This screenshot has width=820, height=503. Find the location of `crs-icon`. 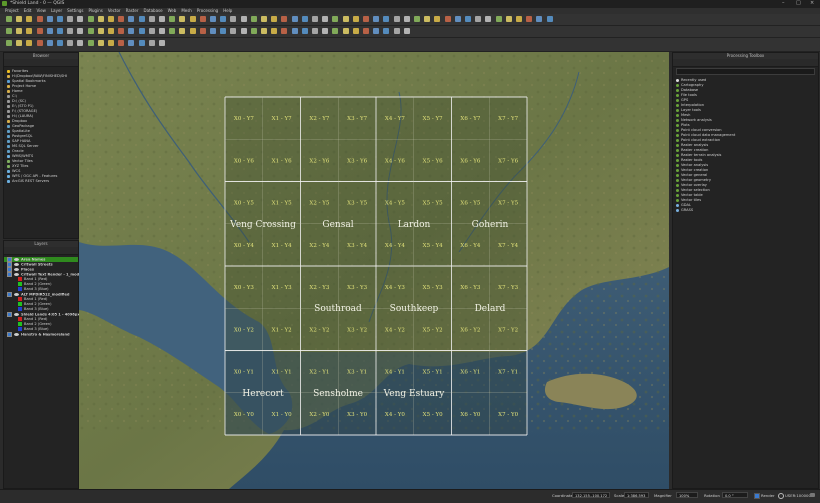

crs-icon is located at coordinates (781, 496).